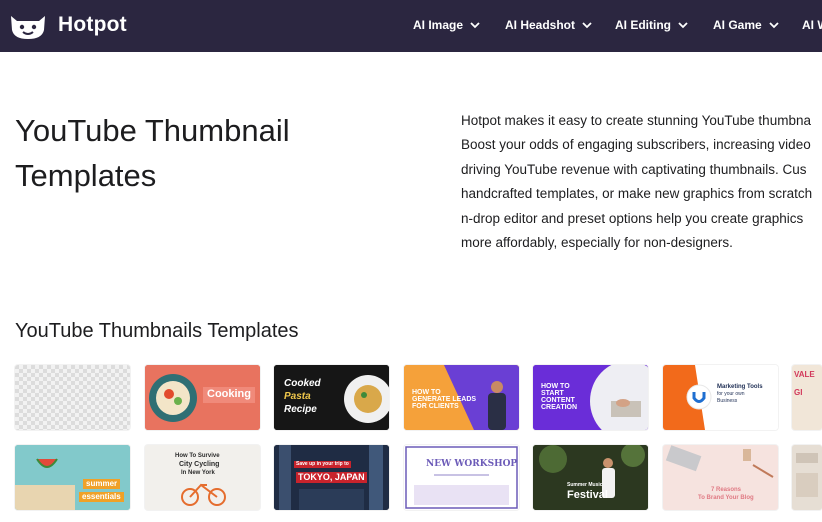 Image resolution: width=822 pixels, height=522 pixels. Describe the element at coordinates (587, 495) in the screenshot. I see `template-card-text: Festival` at that location.